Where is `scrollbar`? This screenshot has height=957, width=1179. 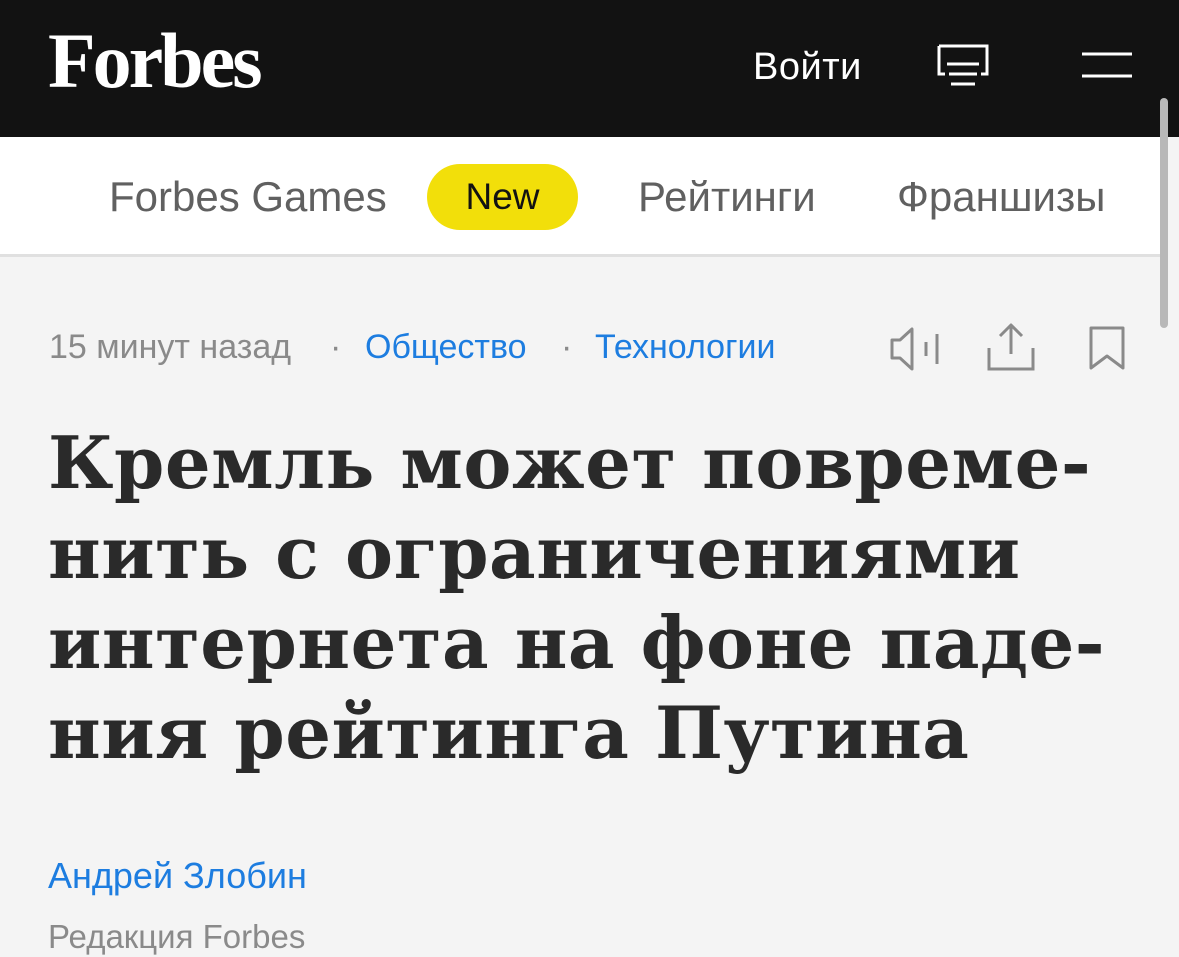
scrollbar is located at coordinates (1164, 213).